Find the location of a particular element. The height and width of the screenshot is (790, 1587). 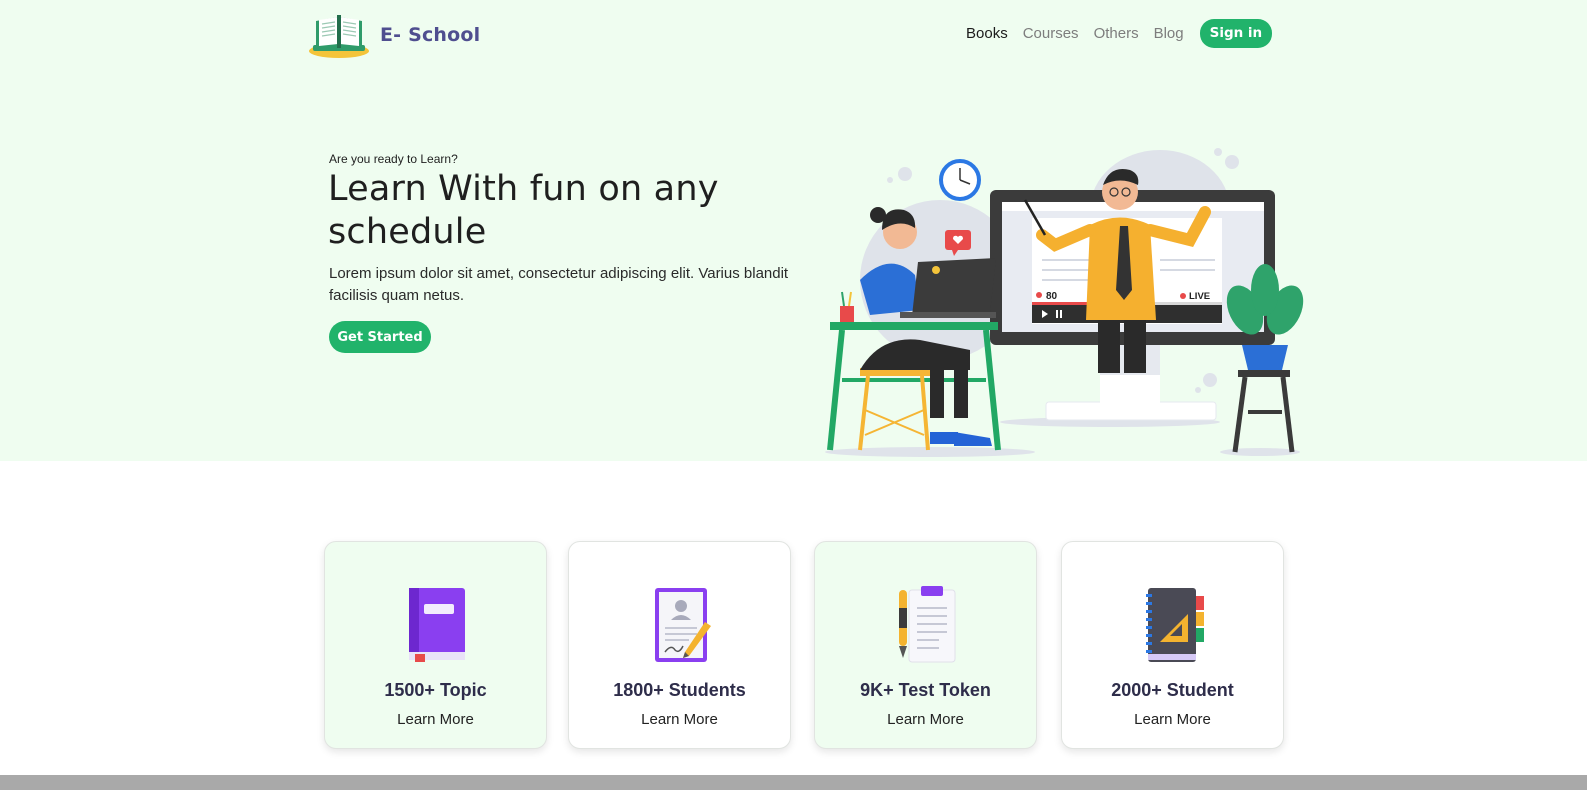

sign-in-button: Sign in is located at coordinates (1236, 33).